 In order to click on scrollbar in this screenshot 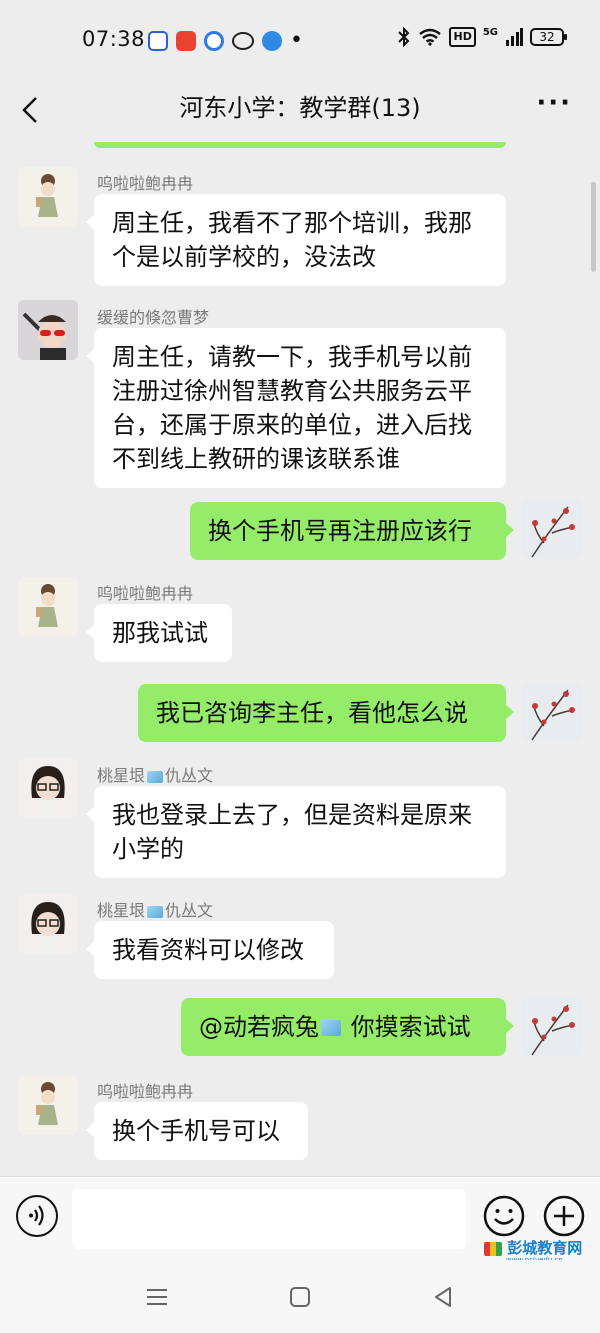, I will do `click(593, 227)`.